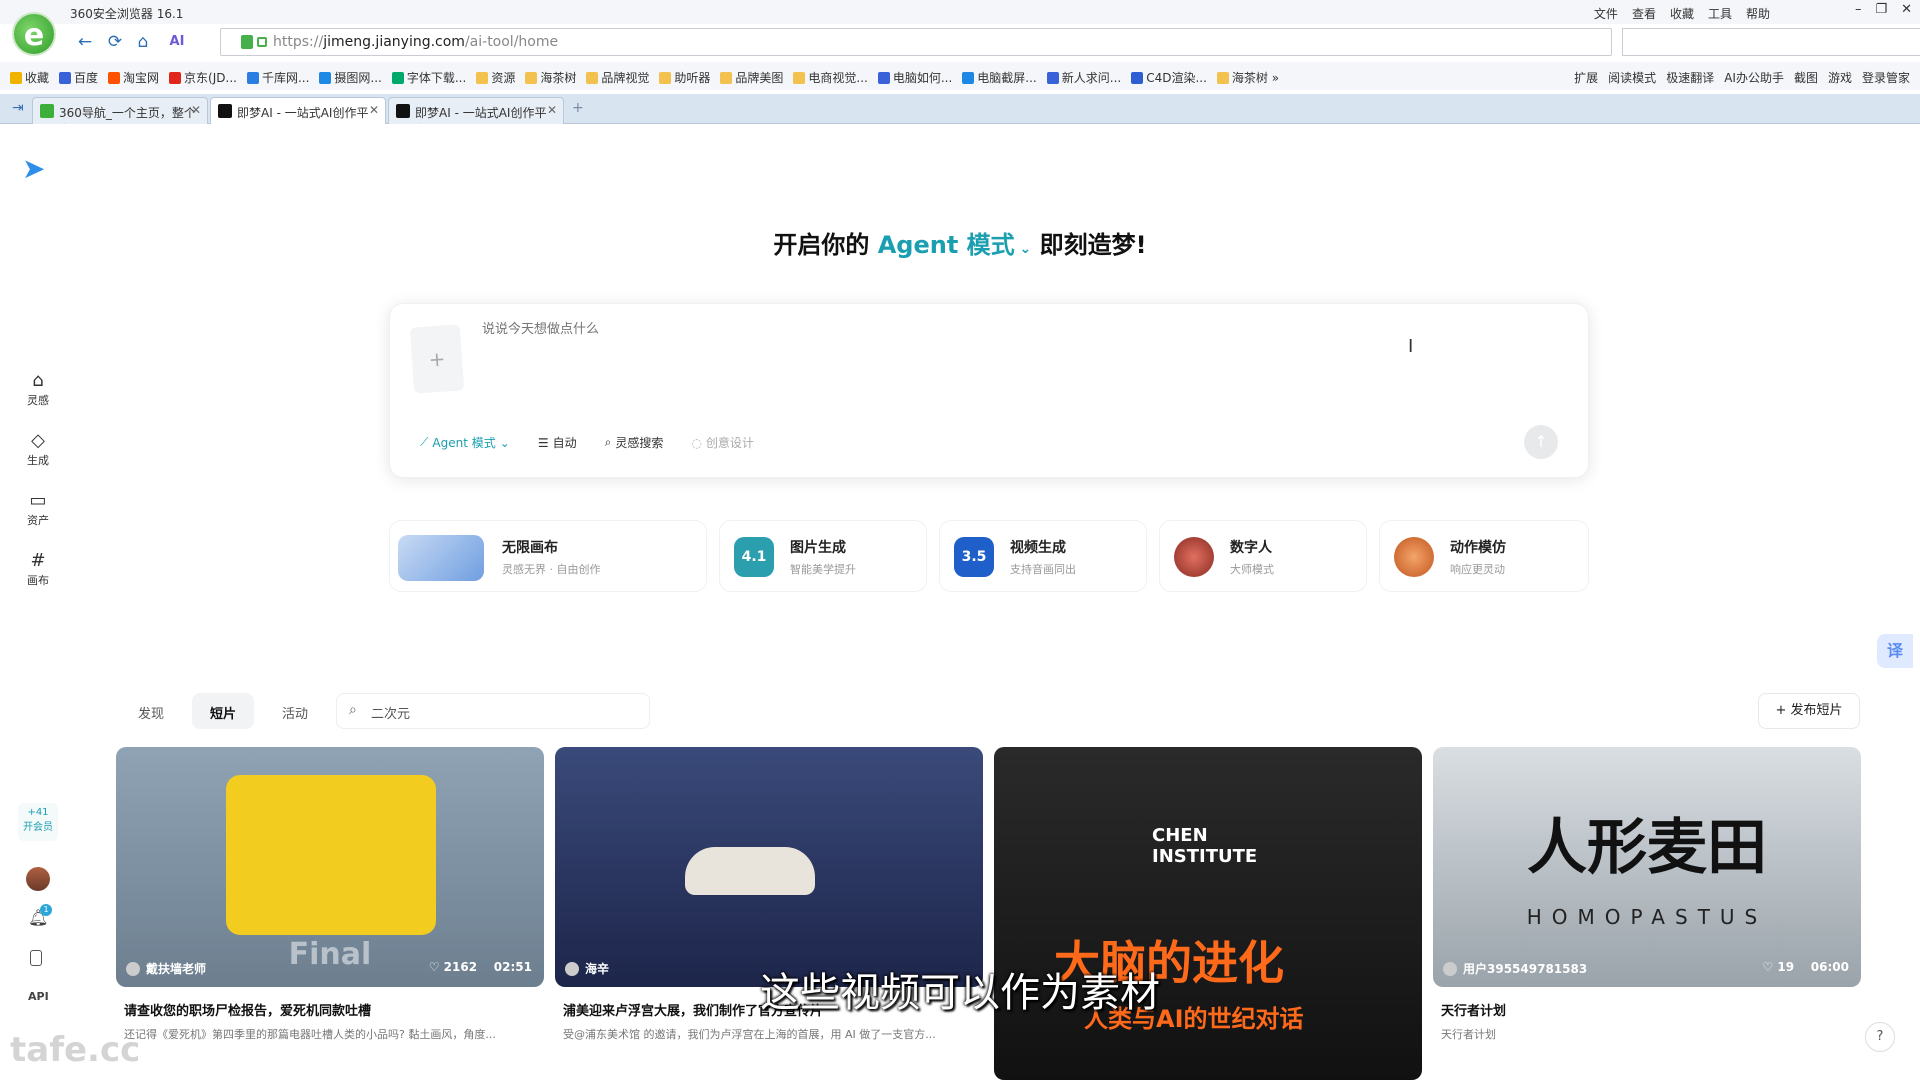  I want to click on menu-view: 查看, so click(1644, 13).